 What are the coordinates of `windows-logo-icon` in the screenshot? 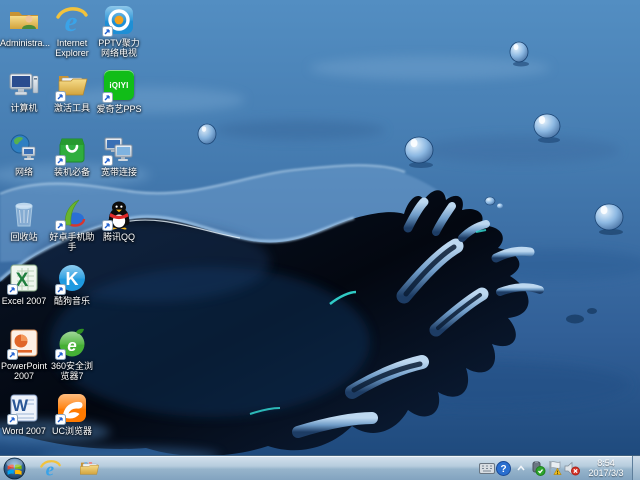 It's located at (14, 468).